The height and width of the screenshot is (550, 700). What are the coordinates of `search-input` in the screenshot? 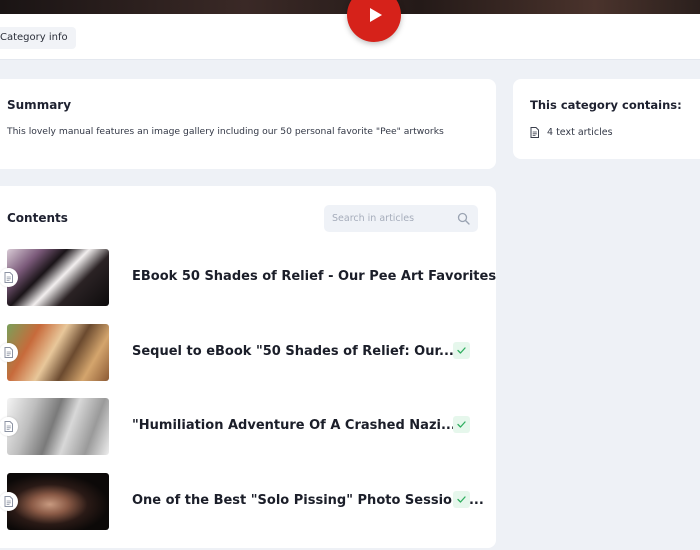 It's located at (392, 218).